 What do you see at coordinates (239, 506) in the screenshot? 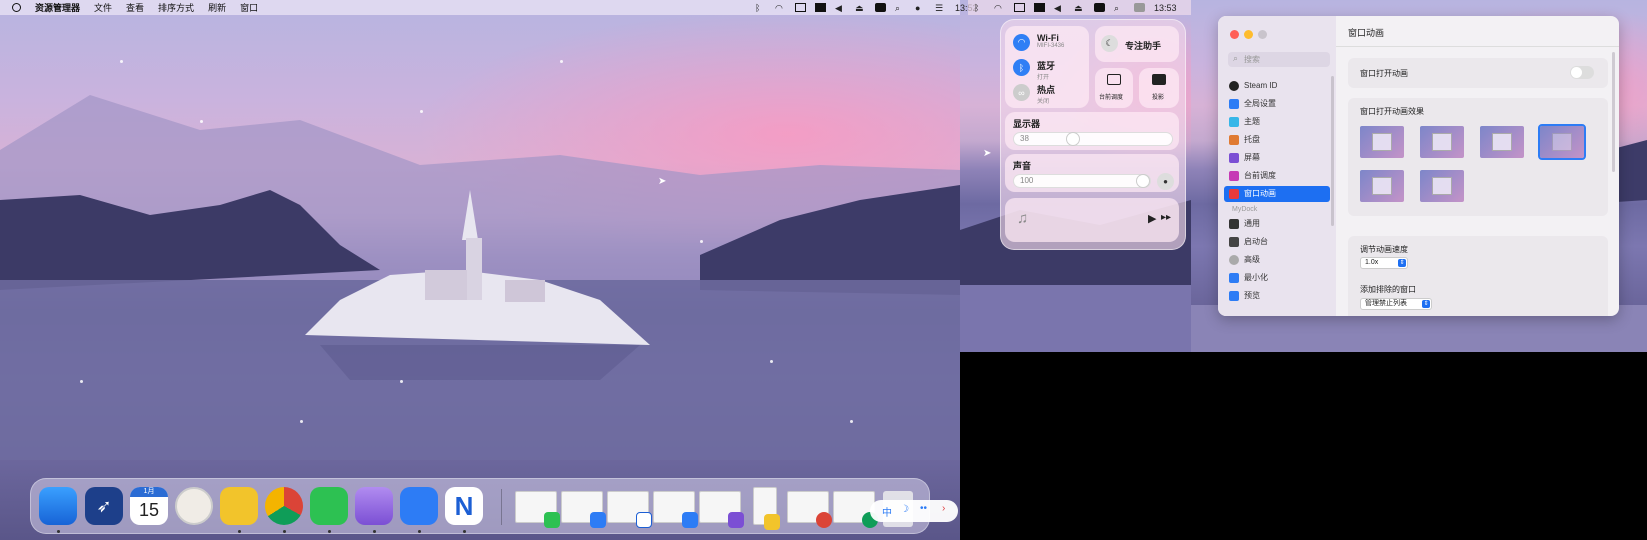
I see `remote-desk-icon` at bounding box center [239, 506].